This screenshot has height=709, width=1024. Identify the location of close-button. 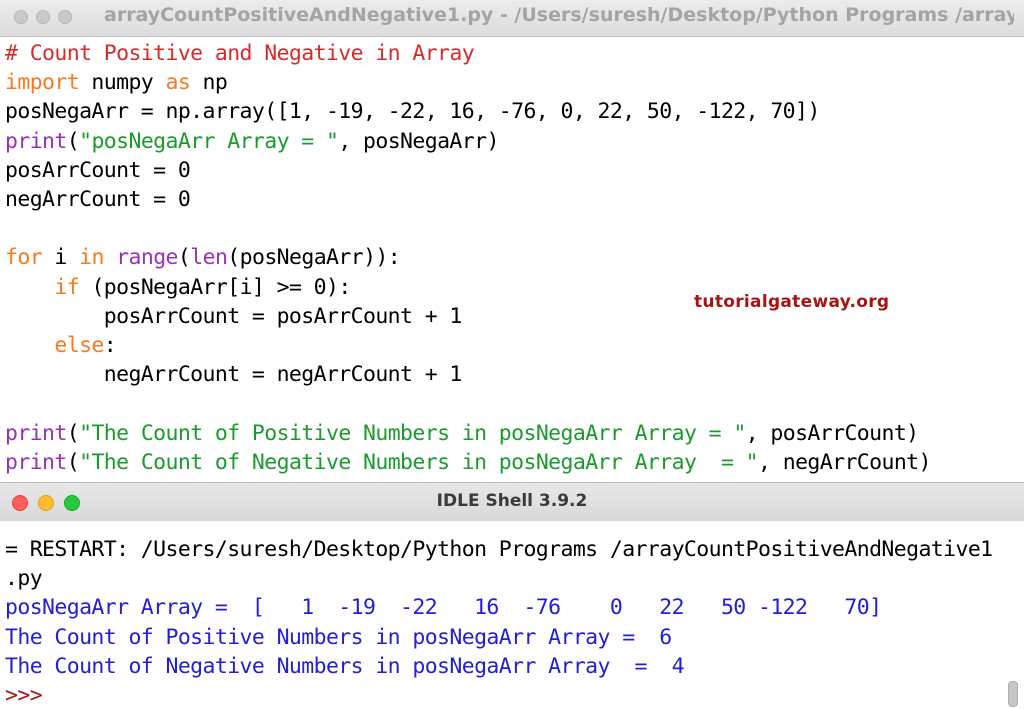
(21, 17).